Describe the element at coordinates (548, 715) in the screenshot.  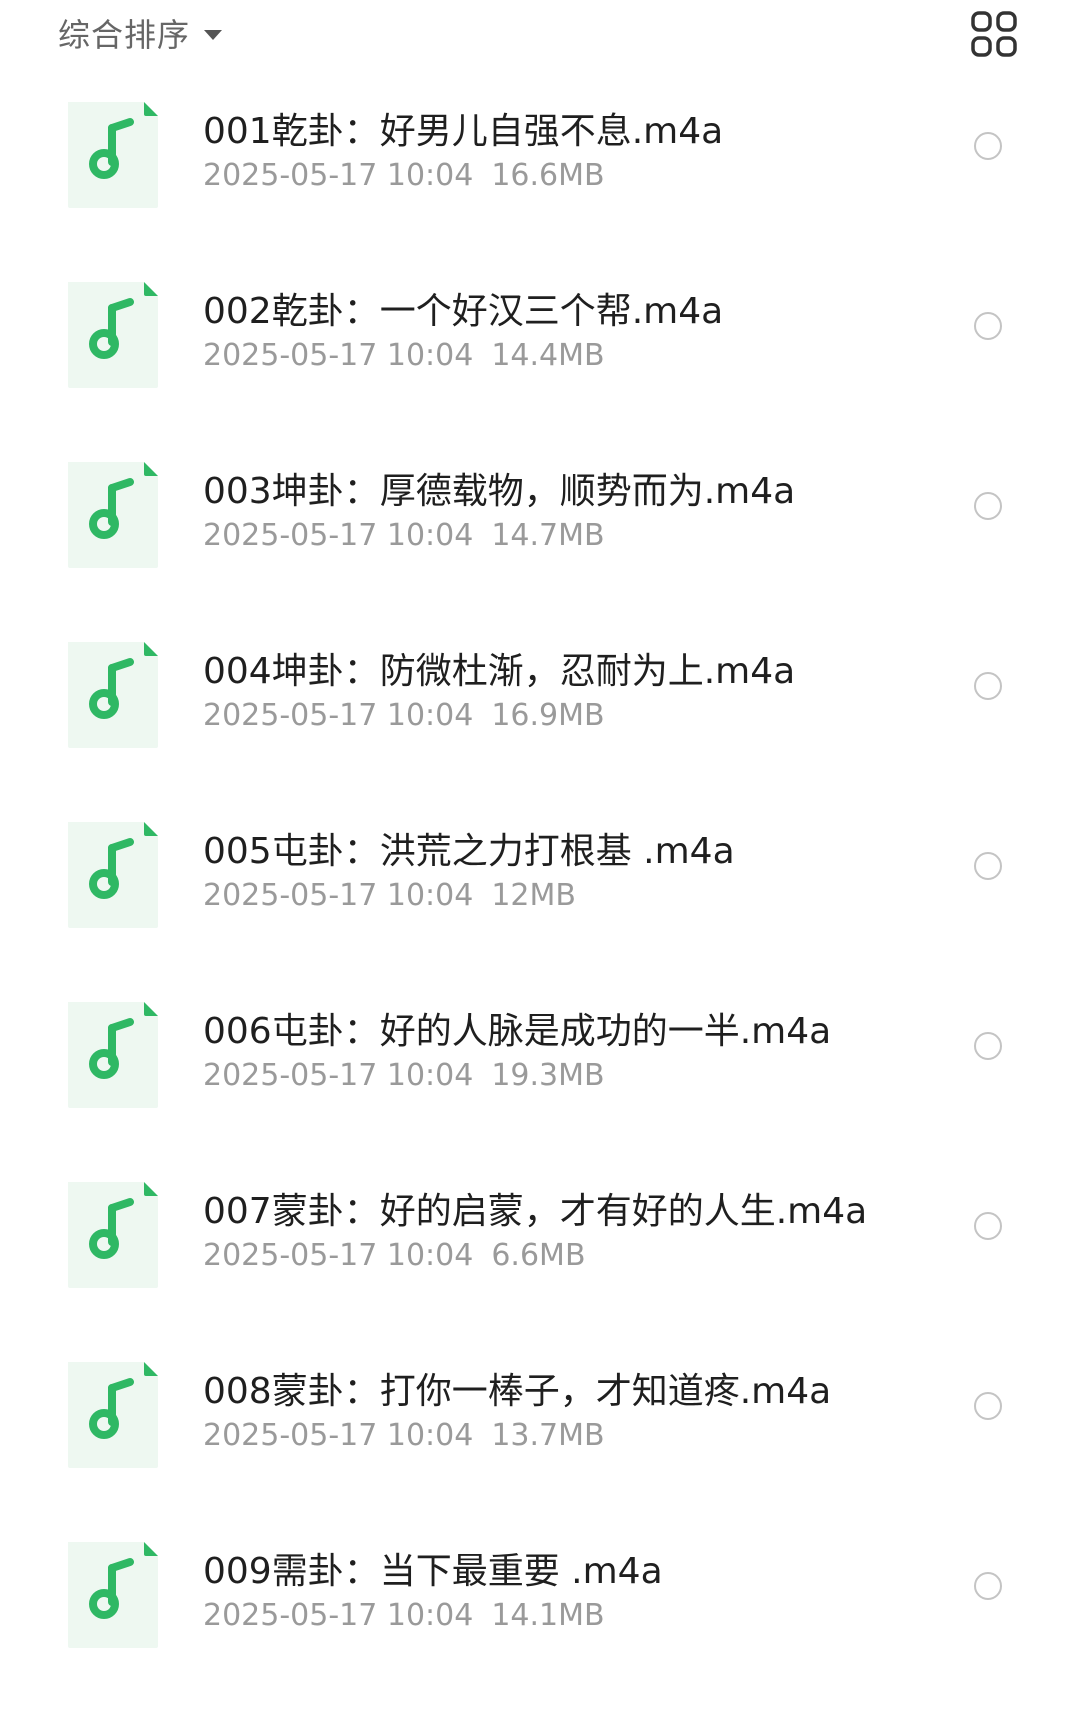
I see `file-size: 16.9MB` at that location.